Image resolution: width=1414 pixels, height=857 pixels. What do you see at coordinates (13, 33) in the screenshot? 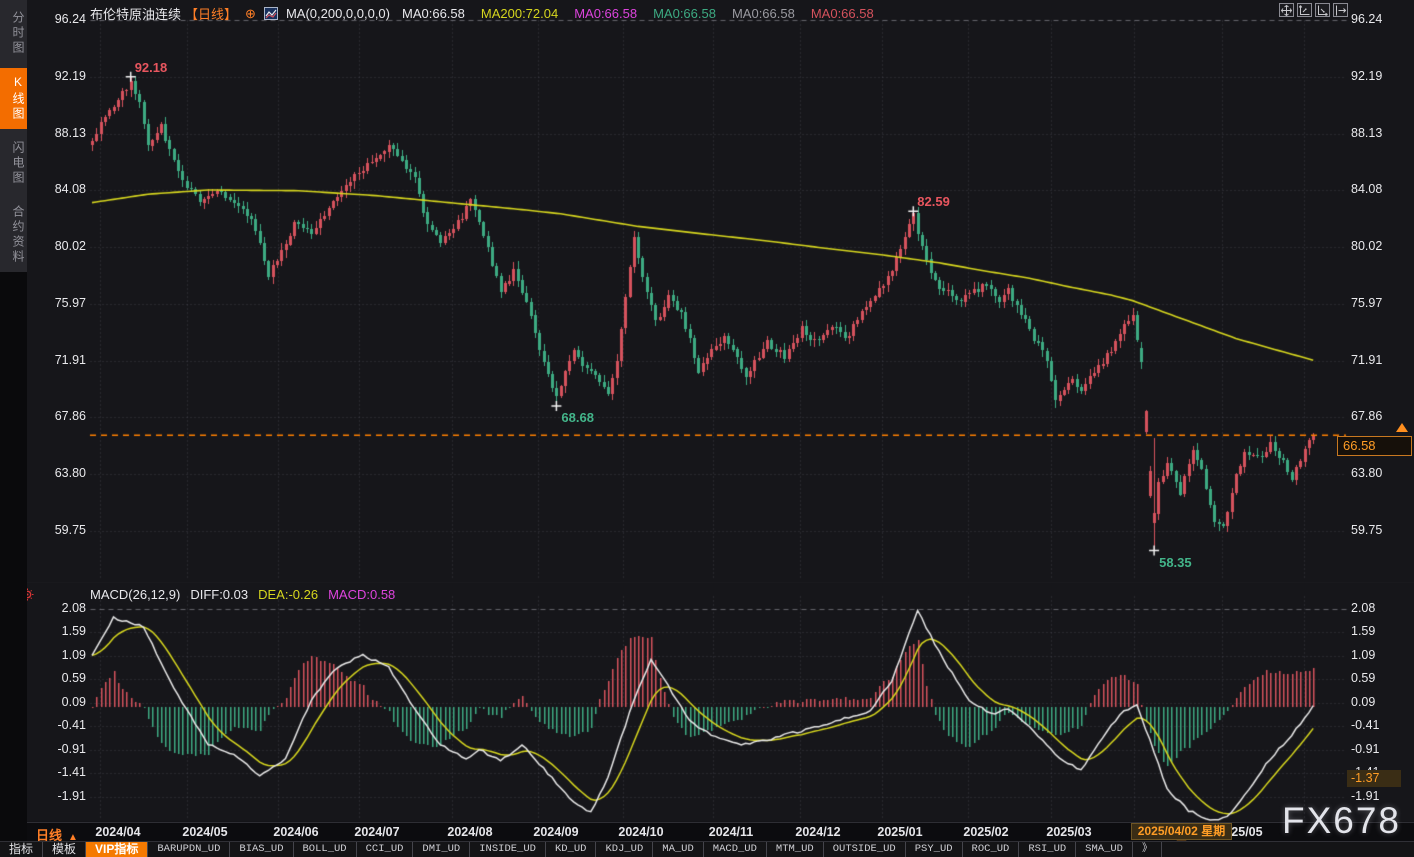
I see `sidebar-tab-分时图: 分时图` at bounding box center [13, 33].